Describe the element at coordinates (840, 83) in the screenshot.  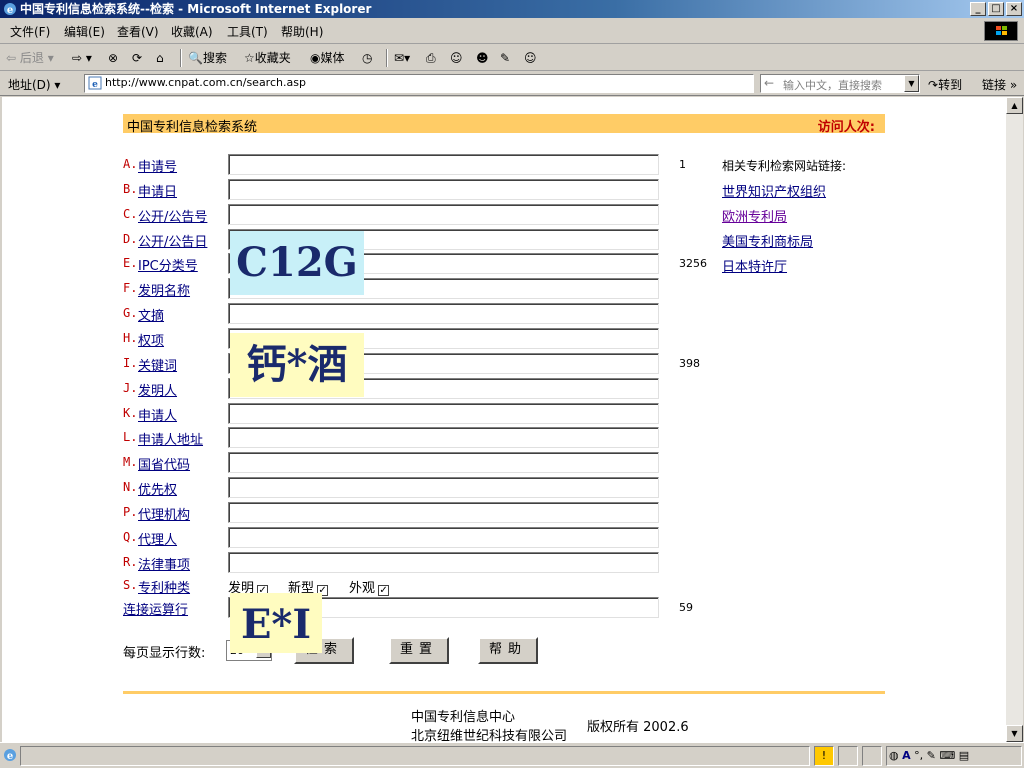
I see `address-search-input: ← 输入中文，直接搜索 ▼` at that location.